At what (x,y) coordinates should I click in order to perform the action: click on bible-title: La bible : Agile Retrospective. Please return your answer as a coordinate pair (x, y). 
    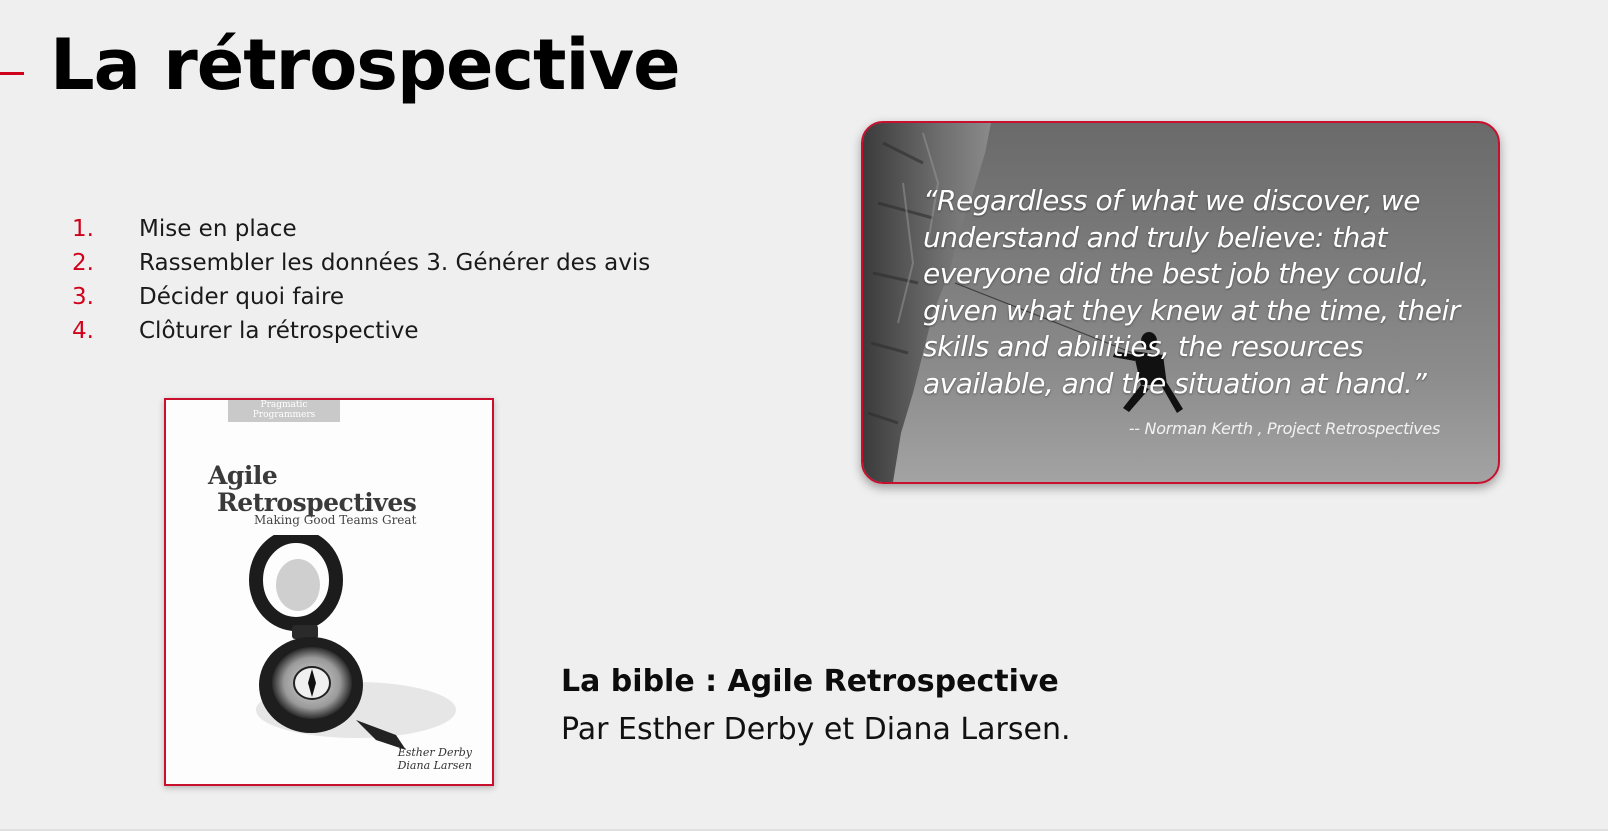
    Looking at the image, I should click on (810, 681).